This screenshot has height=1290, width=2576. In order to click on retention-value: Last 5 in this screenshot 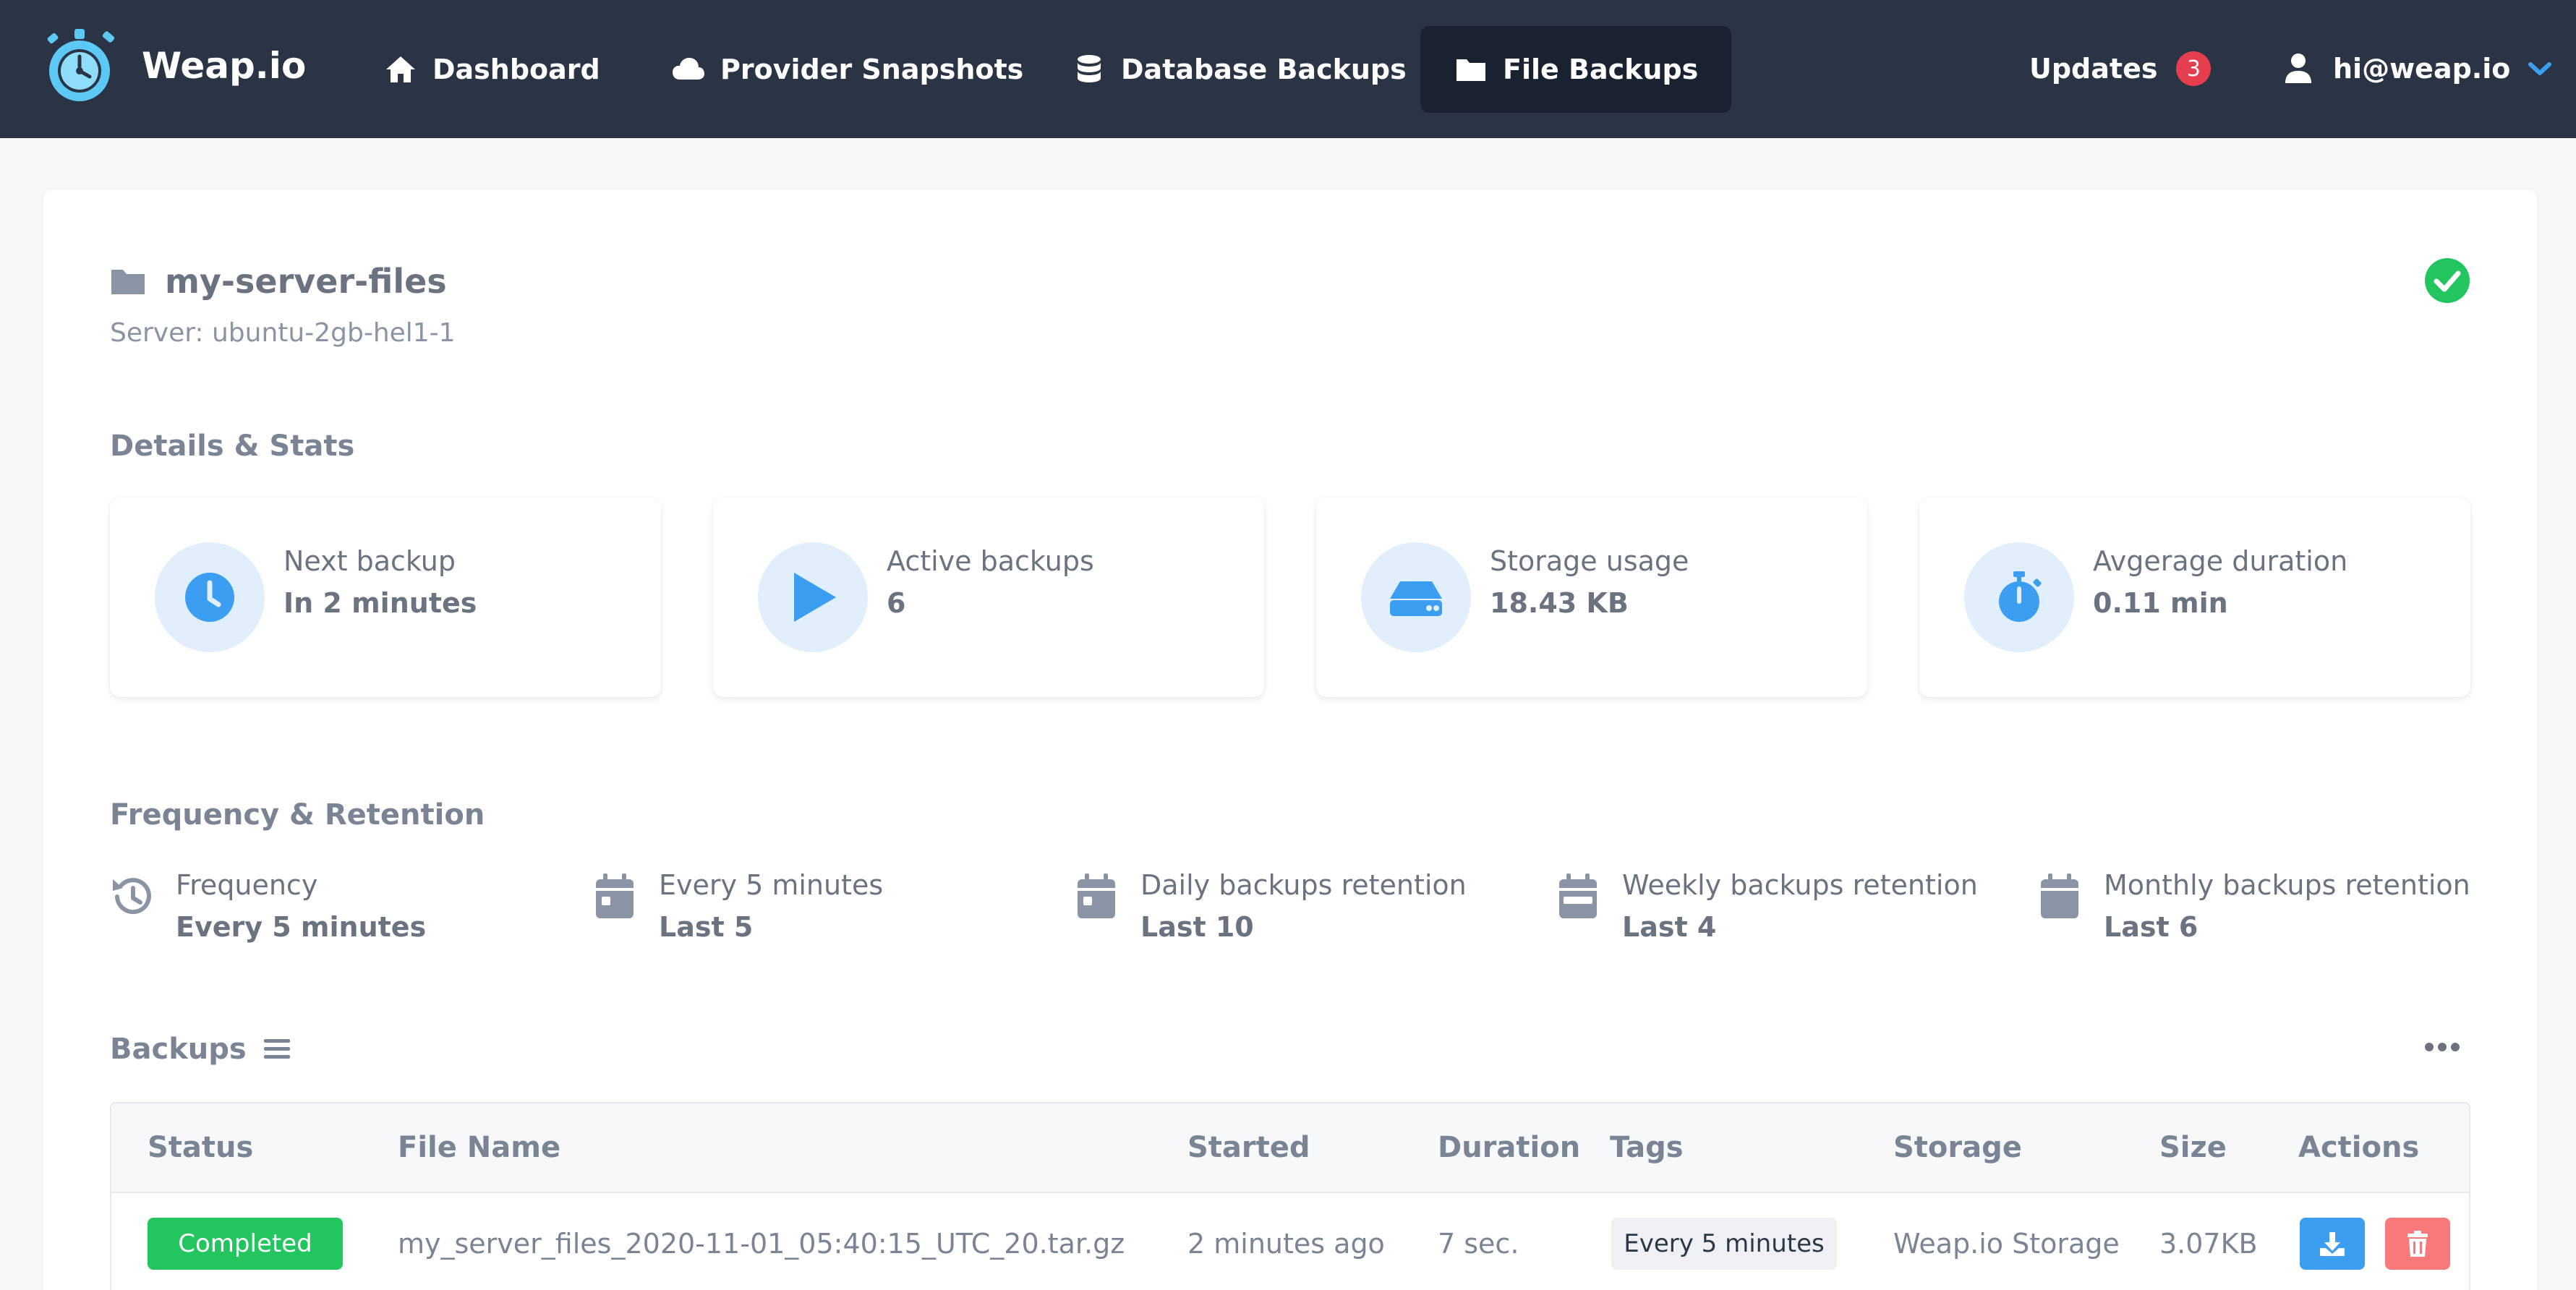, I will do `click(707, 927)`.